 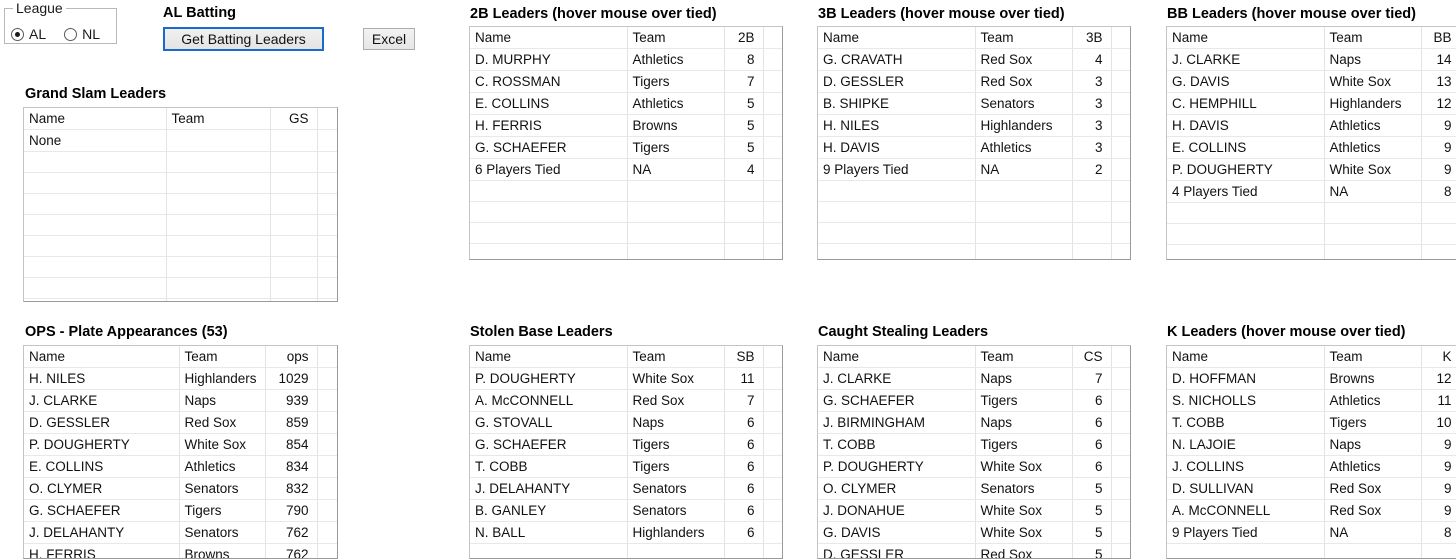 What do you see at coordinates (180, 378) in the screenshot?
I see `table-row: H. NILES Highlanders 1029` at bounding box center [180, 378].